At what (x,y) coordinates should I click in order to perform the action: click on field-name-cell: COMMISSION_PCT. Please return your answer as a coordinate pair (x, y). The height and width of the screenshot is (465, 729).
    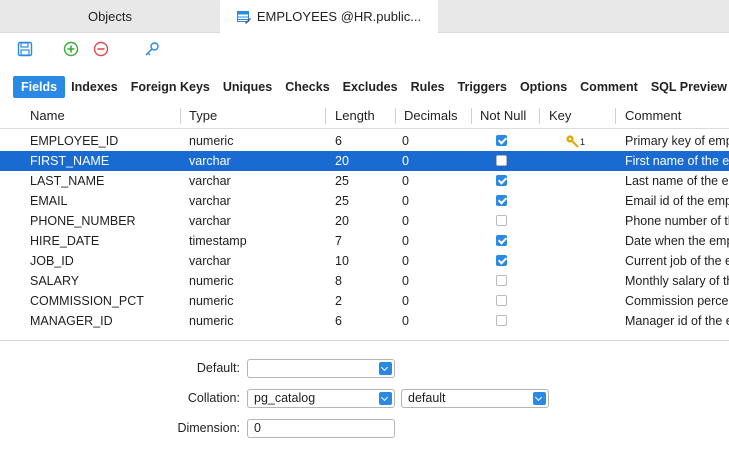
    Looking at the image, I should click on (105, 301).